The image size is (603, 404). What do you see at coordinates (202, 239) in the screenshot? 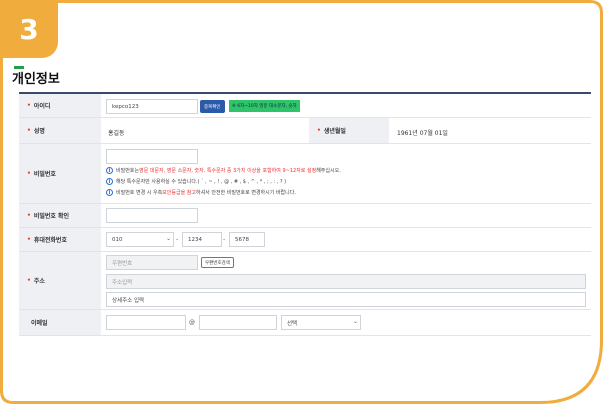
I see `mobile-middle-input: 1234` at bounding box center [202, 239].